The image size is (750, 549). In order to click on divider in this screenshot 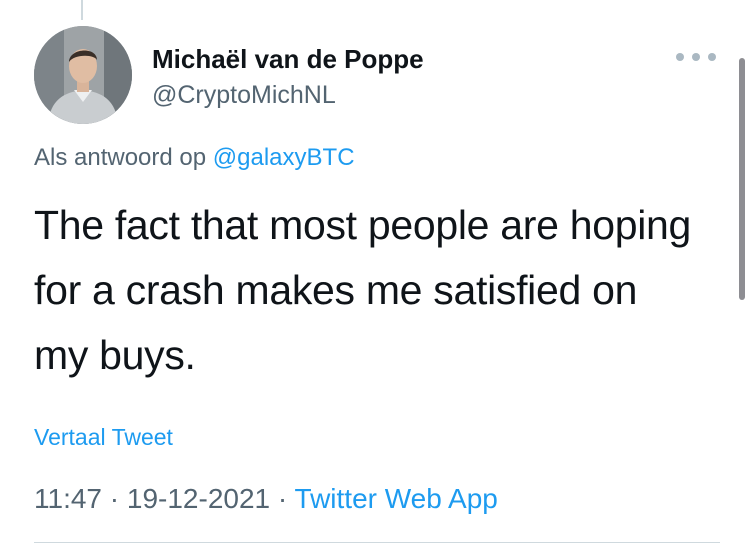, I will do `click(377, 542)`.